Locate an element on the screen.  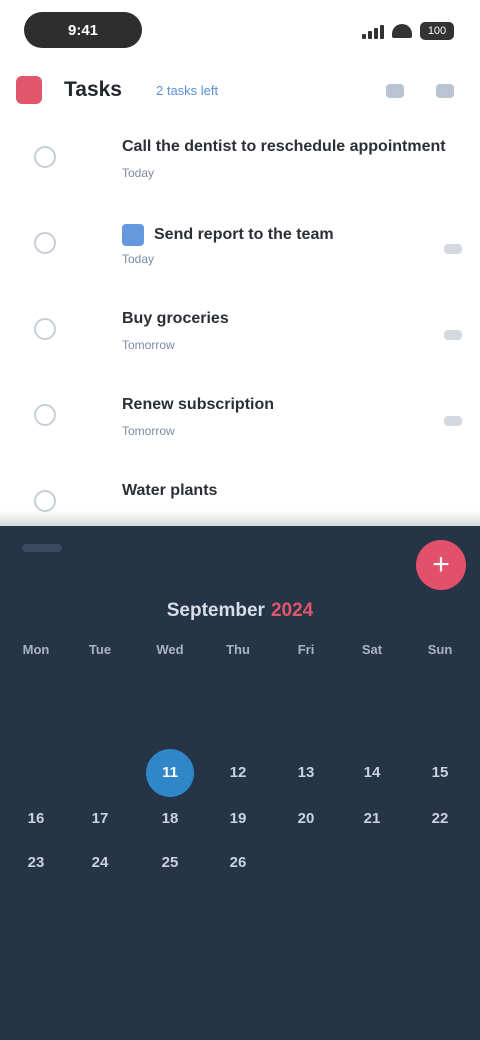
calendar-day: 26 is located at coordinates (238, 863).